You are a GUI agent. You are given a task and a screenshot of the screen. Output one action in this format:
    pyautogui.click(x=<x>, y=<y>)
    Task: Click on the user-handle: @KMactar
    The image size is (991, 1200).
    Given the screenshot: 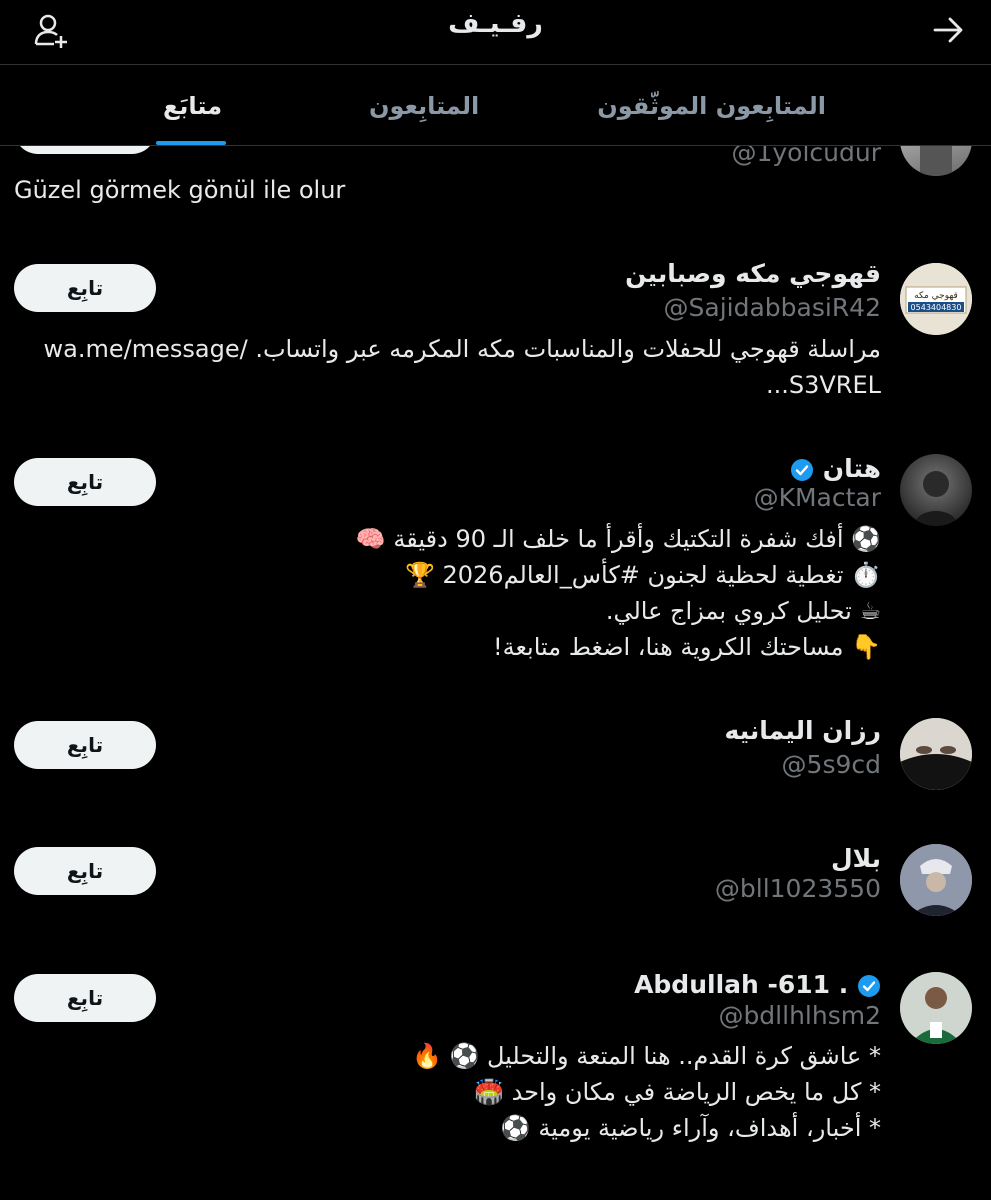 What is the action you would take?
    pyautogui.click(x=817, y=497)
    